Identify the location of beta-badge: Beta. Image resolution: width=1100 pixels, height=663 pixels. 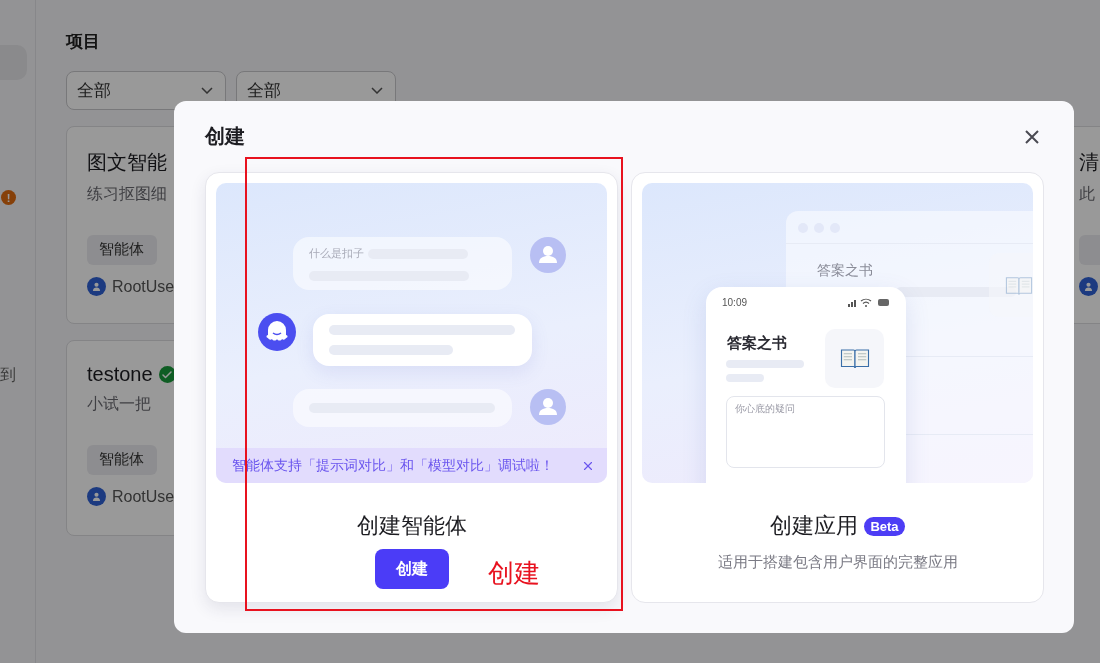
(884, 526).